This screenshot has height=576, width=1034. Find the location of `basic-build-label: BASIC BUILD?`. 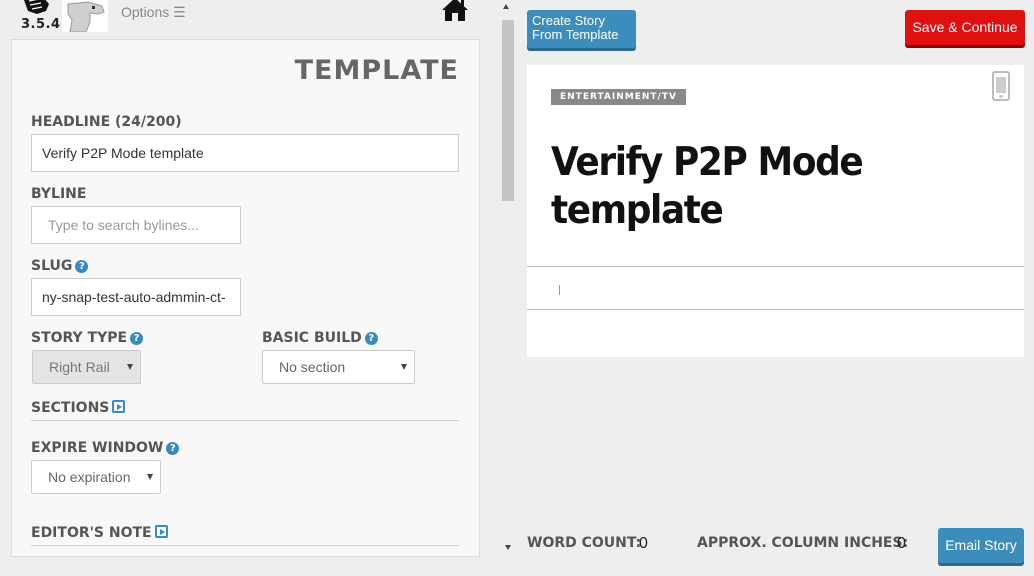

basic-build-label: BASIC BUILD? is located at coordinates (320, 338).